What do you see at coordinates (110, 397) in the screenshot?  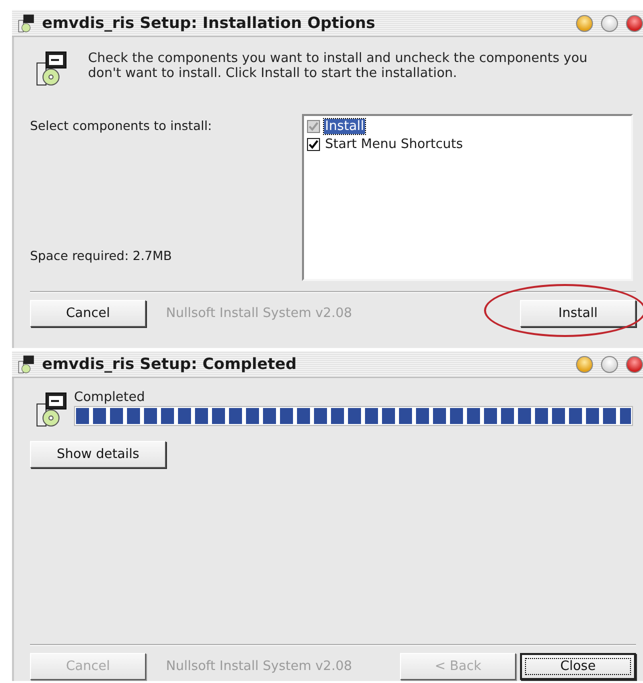 I see `status-text: Completed` at bounding box center [110, 397].